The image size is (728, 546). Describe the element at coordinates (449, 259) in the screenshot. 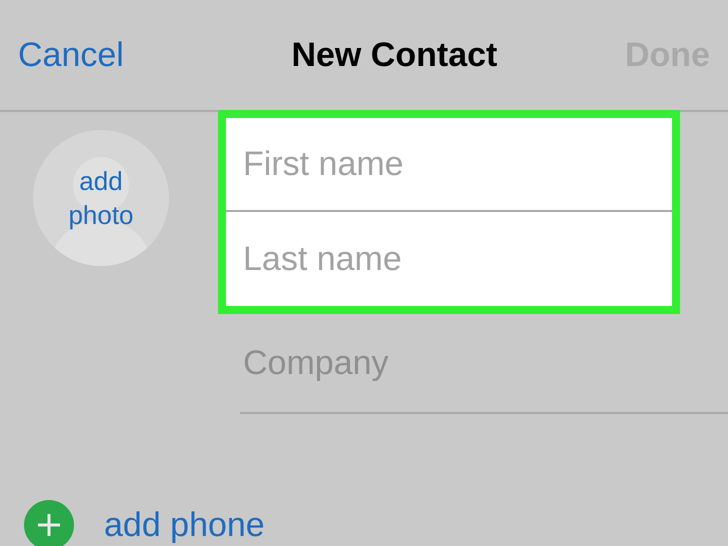

I see `text-field: Last name` at that location.